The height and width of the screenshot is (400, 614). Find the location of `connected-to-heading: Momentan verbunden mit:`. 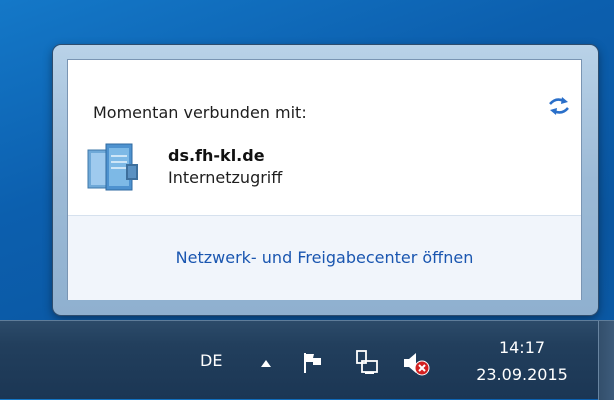

connected-to-heading: Momentan verbunden mit: is located at coordinates (200, 112).